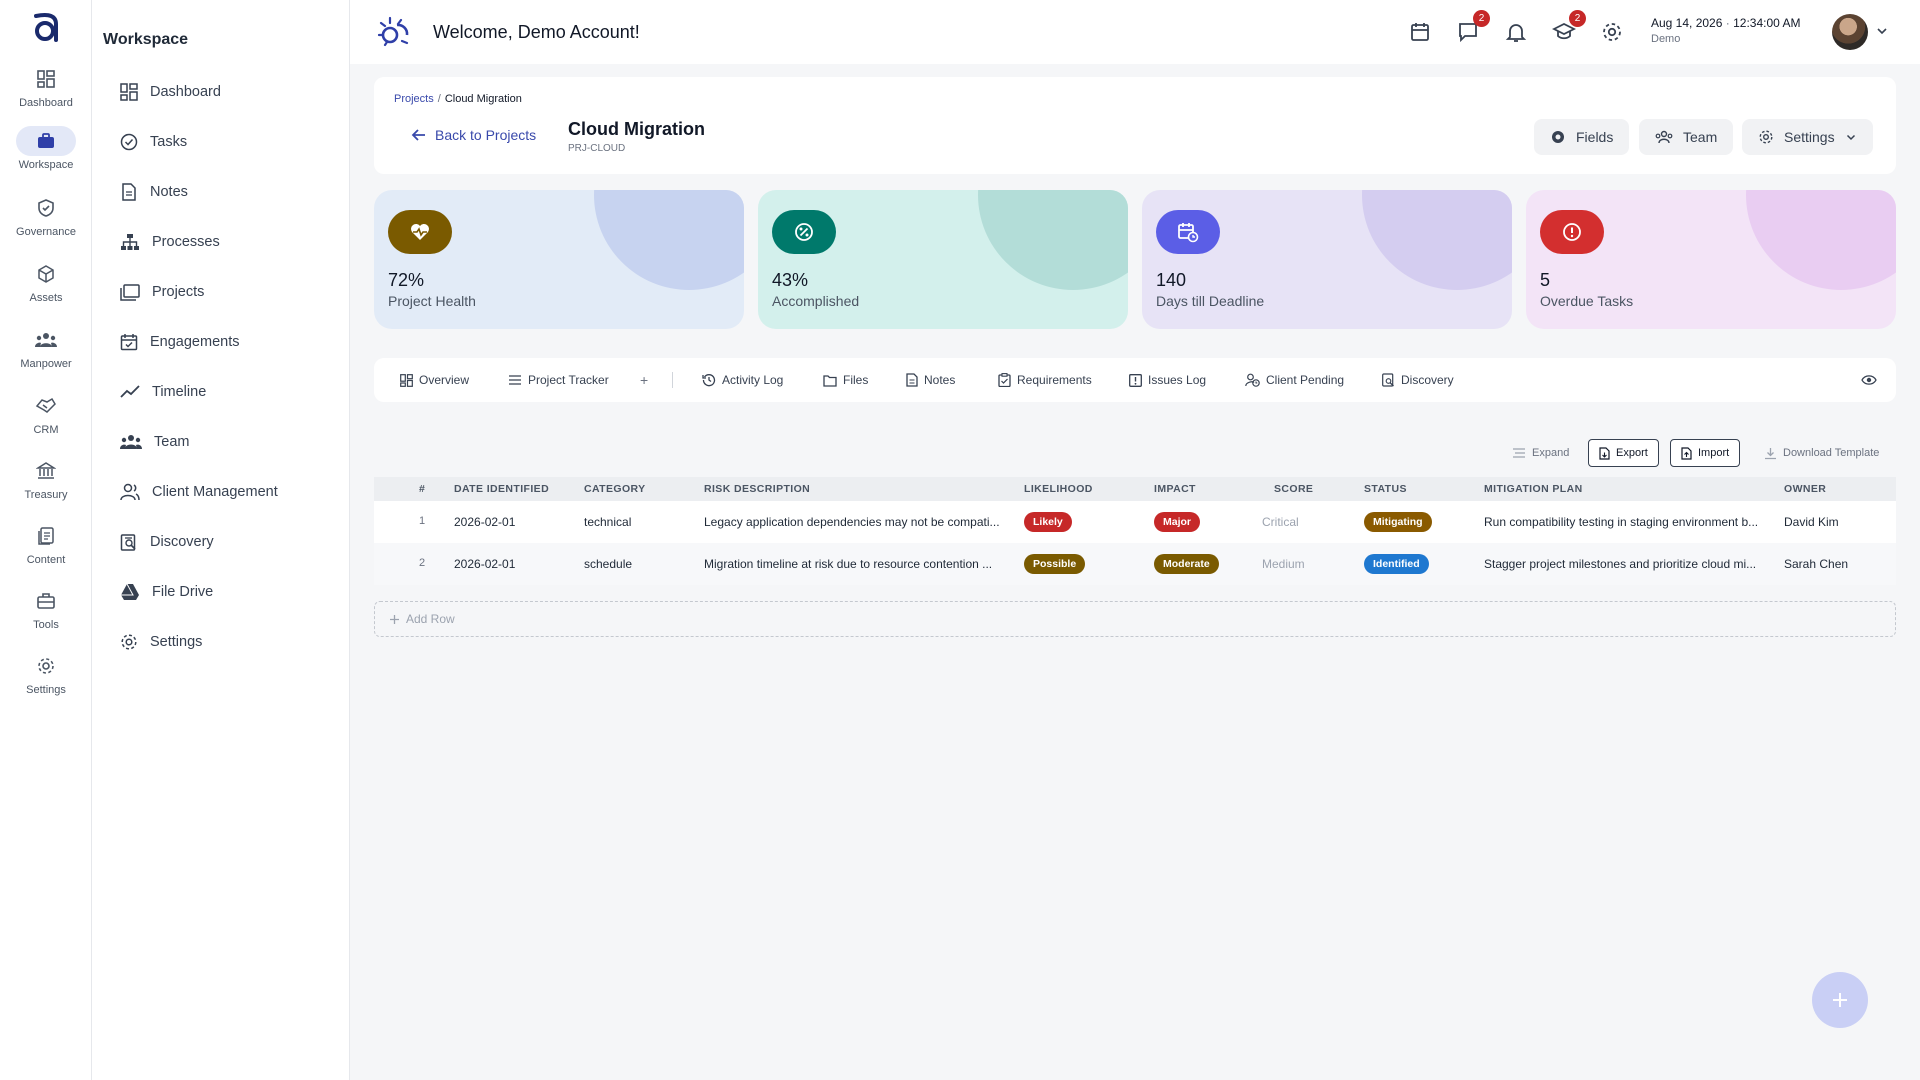 Image resolution: width=1920 pixels, height=1080 pixels. I want to click on rail-item-workspace: Workspace, so click(46, 154).